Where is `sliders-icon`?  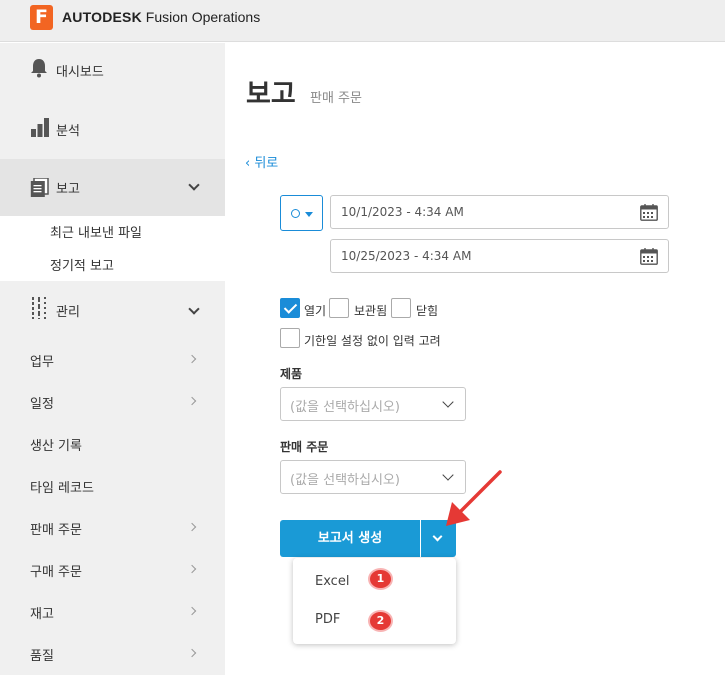 sliders-icon is located at coordinates (39, 308).